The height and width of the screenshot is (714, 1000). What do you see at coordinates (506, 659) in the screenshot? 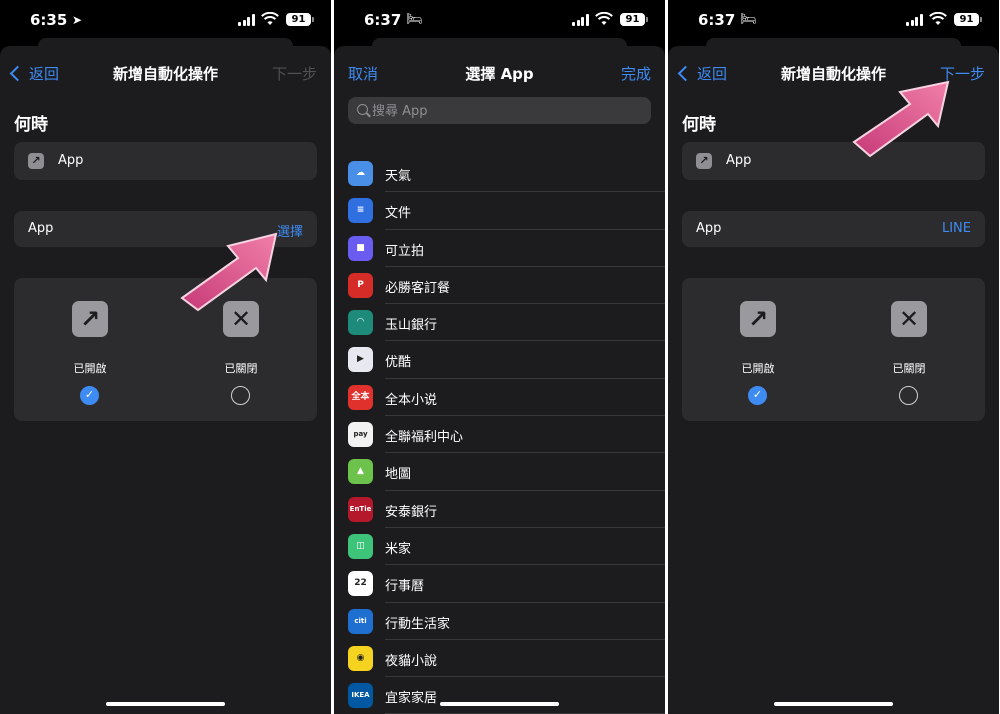
I see `list-item: ◉ 夜貓小說` at bounding box center [506, 659].